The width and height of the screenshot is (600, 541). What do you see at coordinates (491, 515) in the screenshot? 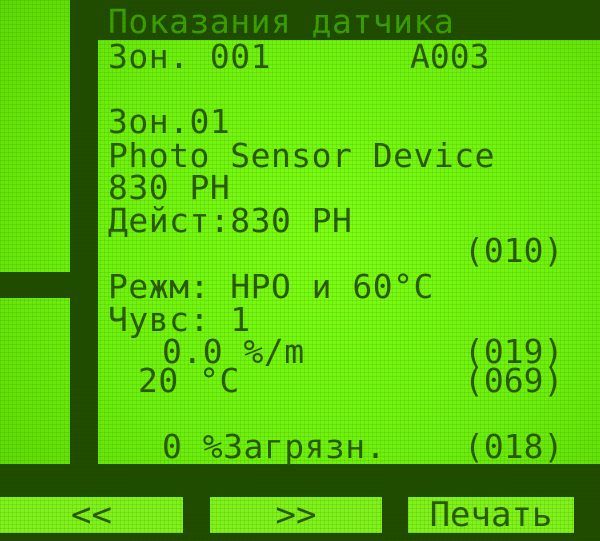
I see `print-softkey: Печать` at bounding box center [491, 515].